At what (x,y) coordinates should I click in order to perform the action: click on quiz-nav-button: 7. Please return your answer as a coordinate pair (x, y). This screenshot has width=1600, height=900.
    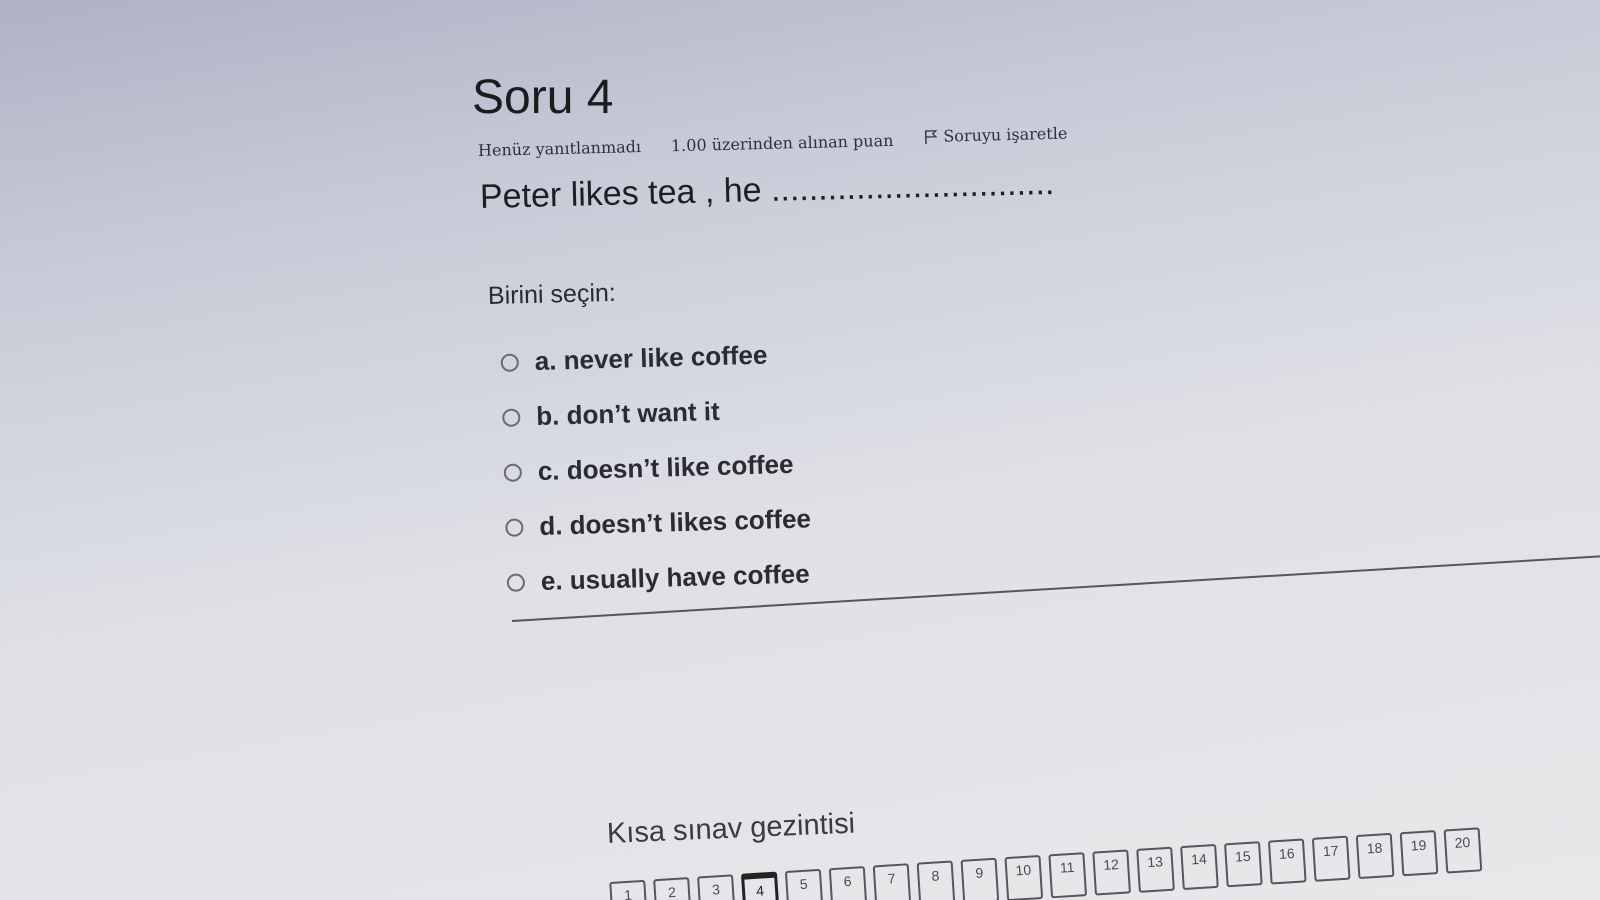
    Looking at the image, I should click on (892, 881).